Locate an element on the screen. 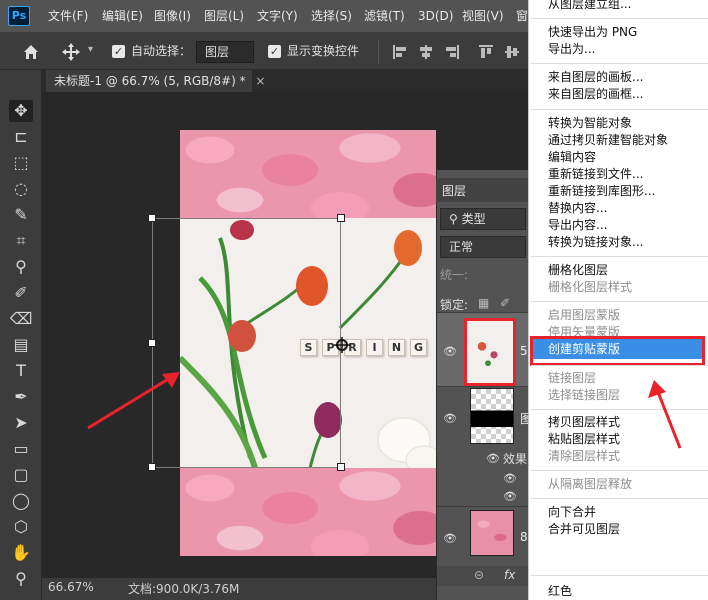  photoshop-logo: Ps is located at coordinates (19, 16).